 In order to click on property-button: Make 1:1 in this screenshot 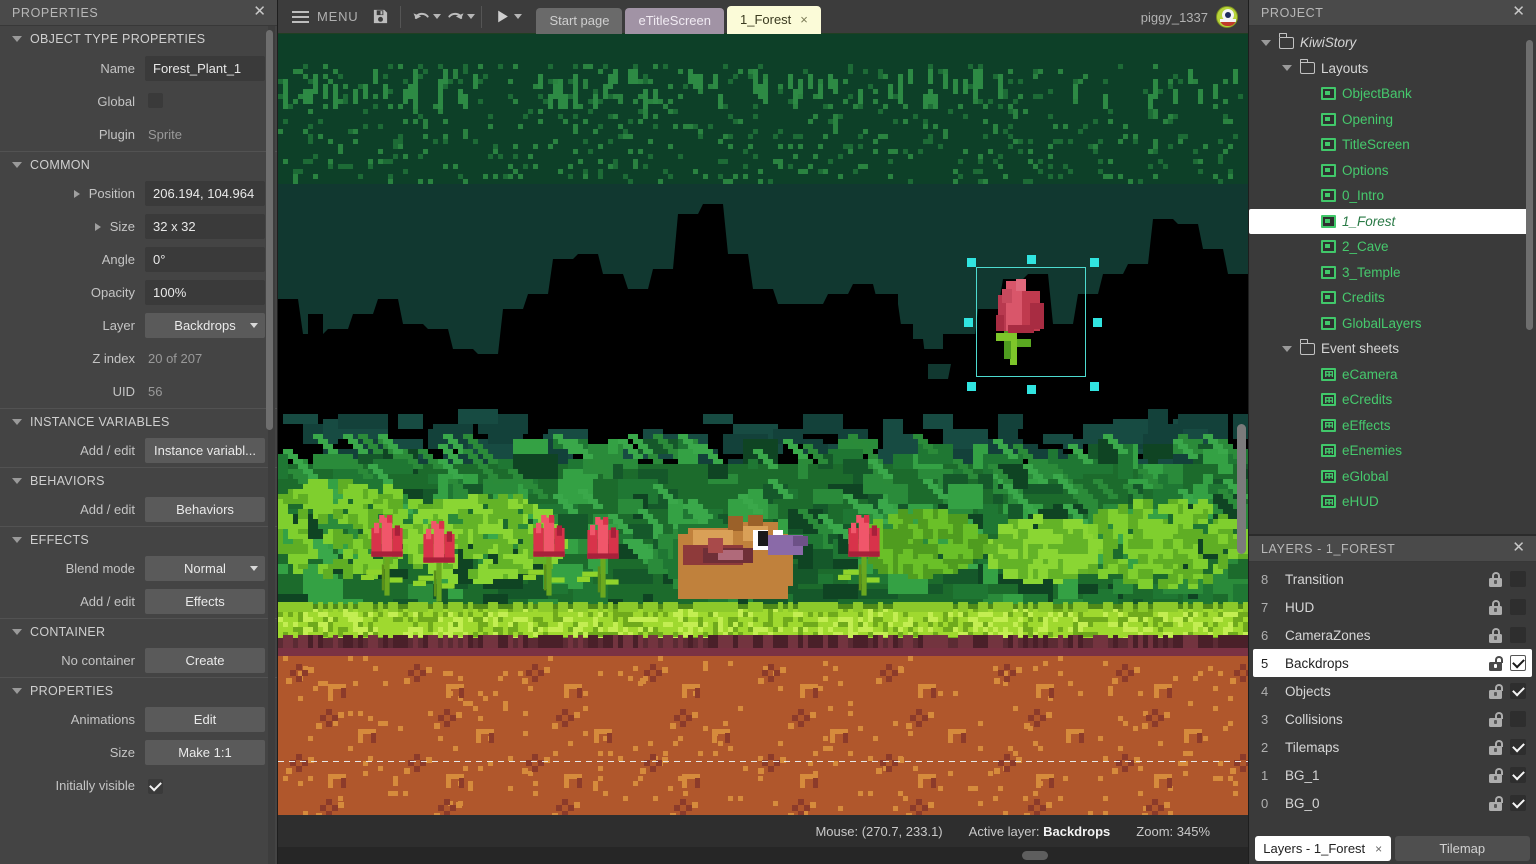, I will do `click(205, 752)`.